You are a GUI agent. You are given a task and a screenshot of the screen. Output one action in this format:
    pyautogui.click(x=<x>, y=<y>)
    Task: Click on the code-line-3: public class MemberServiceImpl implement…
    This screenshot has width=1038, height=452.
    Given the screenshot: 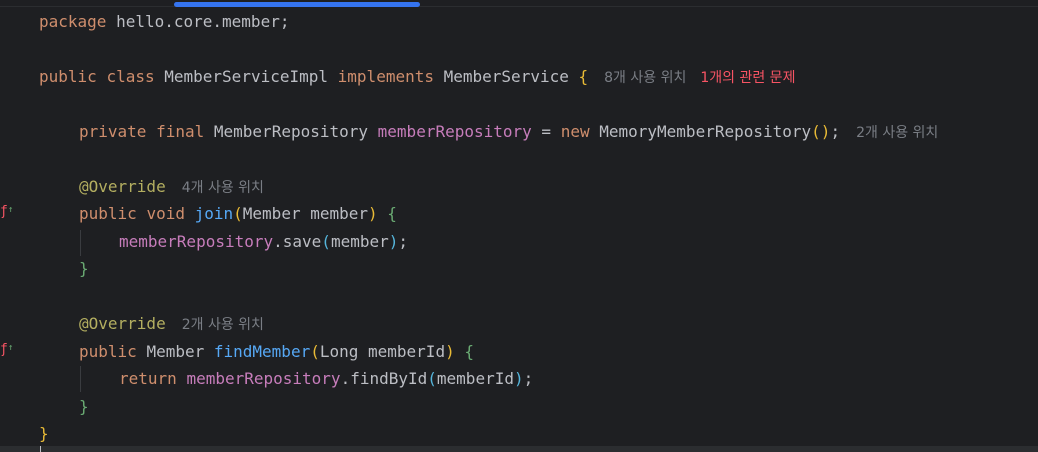 What is the action you would take?
    pyautogui.click(x=417, y=77)
    